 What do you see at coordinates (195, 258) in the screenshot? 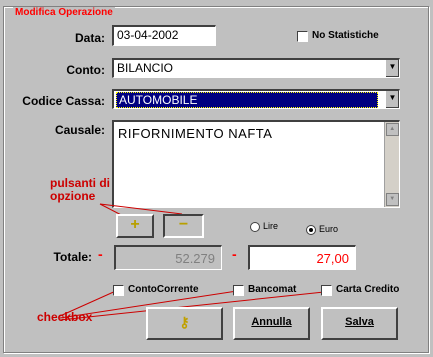
I see `totale-lire-value: 52.279` at bounding box center [195, 258].